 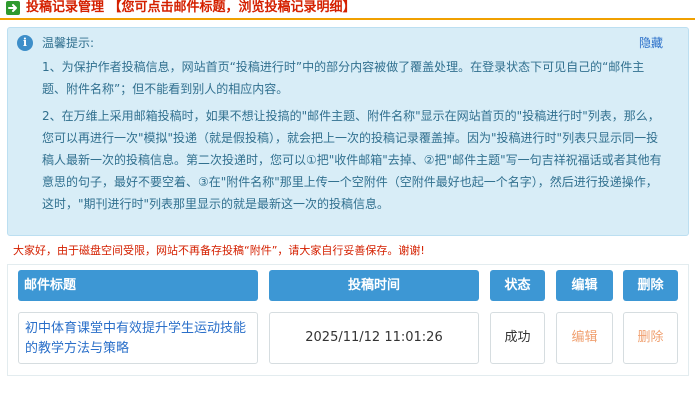 I want to click on info-icon: i, so click(x=25, y=43).